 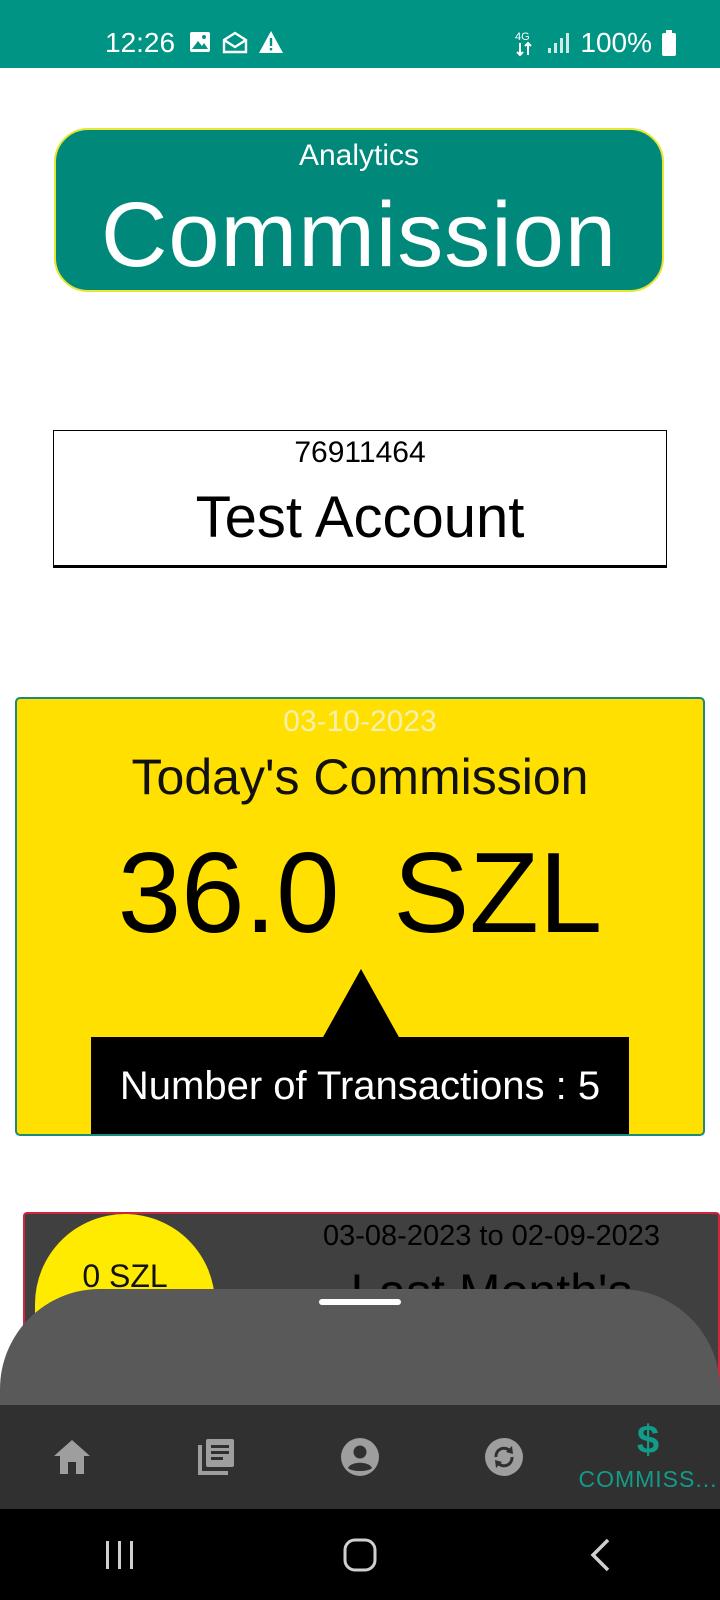 What do you see at coordinates (361, 1004) in the screenshot?
I see `tooltip-arrow` at bounding box center [361, 1004].